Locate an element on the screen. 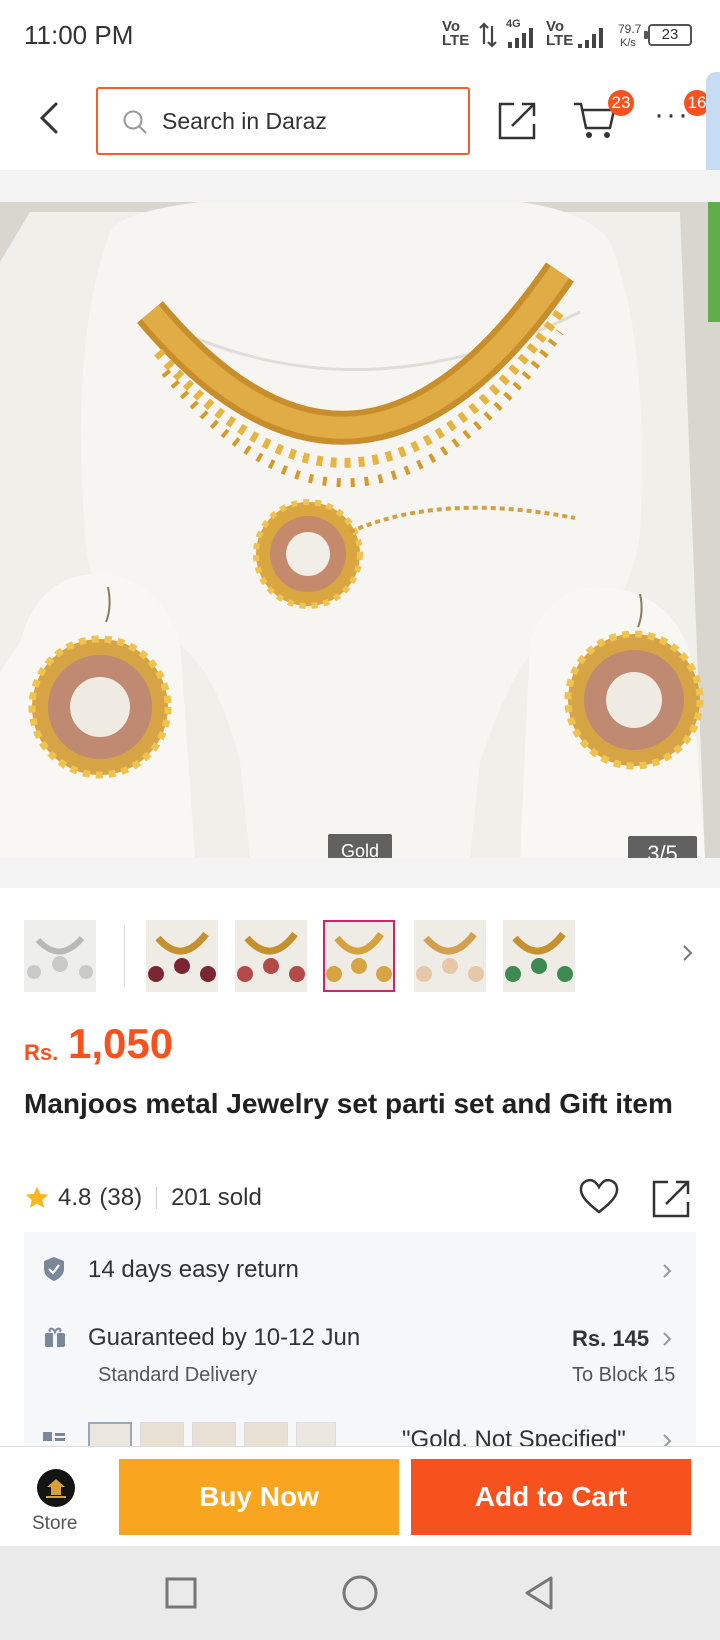 This screenshot has width=720, height=1640. network-volte-2: Vo LTE is located at coordinates (560, 33).